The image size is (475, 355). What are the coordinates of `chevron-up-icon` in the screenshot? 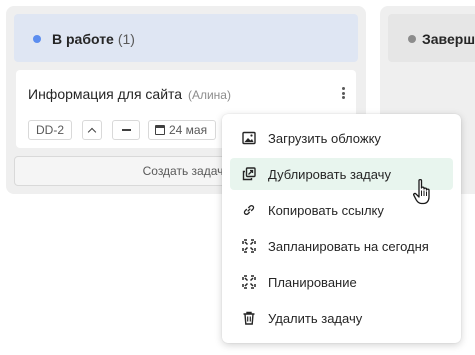 It's located at (92, 131).